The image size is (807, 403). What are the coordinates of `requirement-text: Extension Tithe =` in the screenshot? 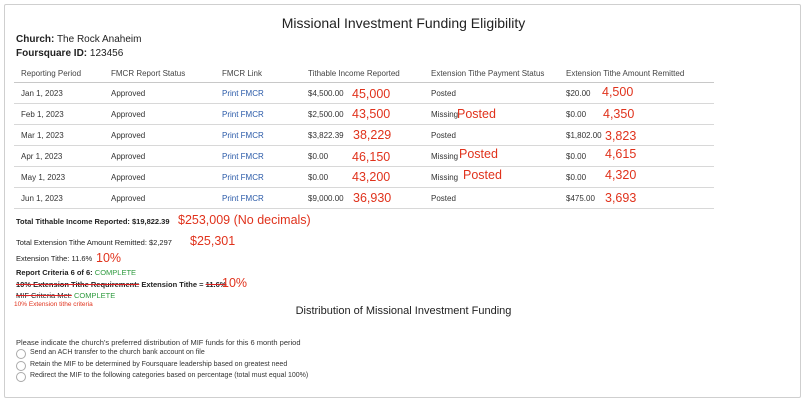 It's located at (172, 284).